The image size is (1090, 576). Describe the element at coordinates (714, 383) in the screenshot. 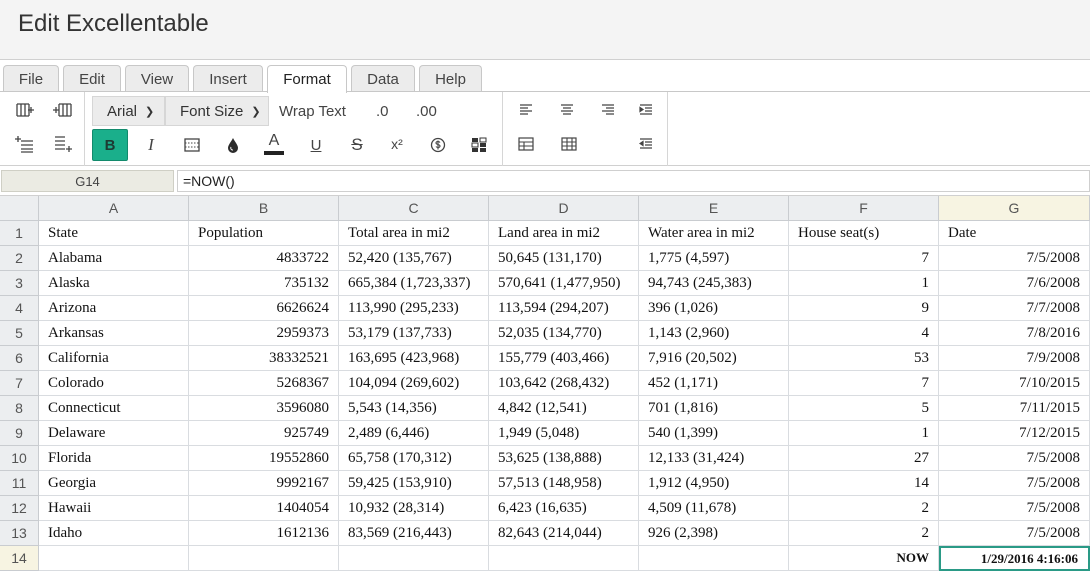

I see `table-cell: 452 (1,171)` at that location.